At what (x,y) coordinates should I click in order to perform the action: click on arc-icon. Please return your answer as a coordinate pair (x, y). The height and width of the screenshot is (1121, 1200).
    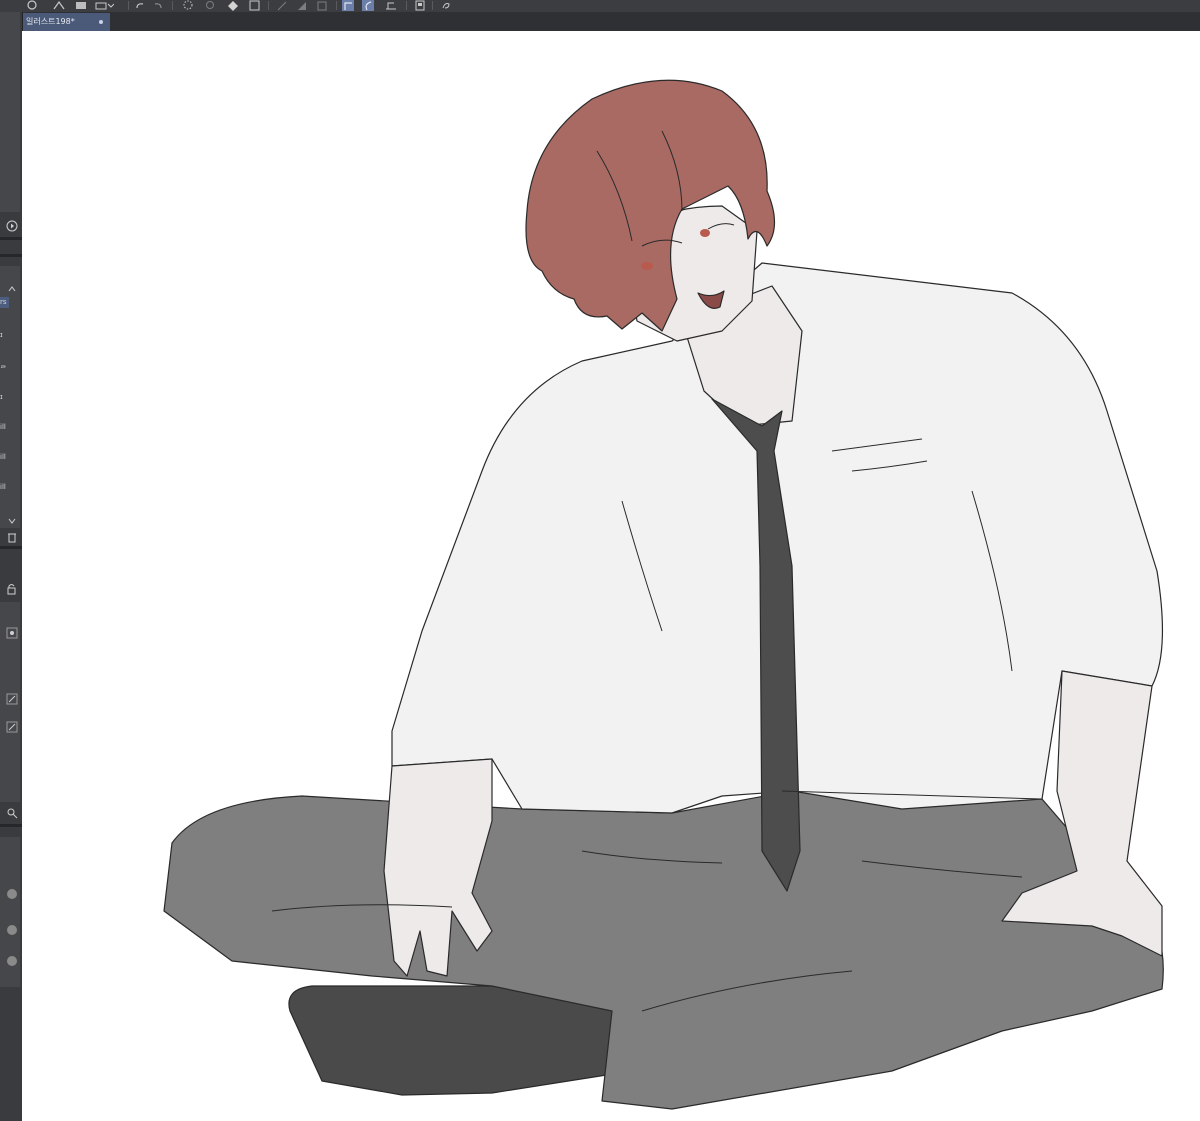
    Looking at the image, I should click on (368, 5).